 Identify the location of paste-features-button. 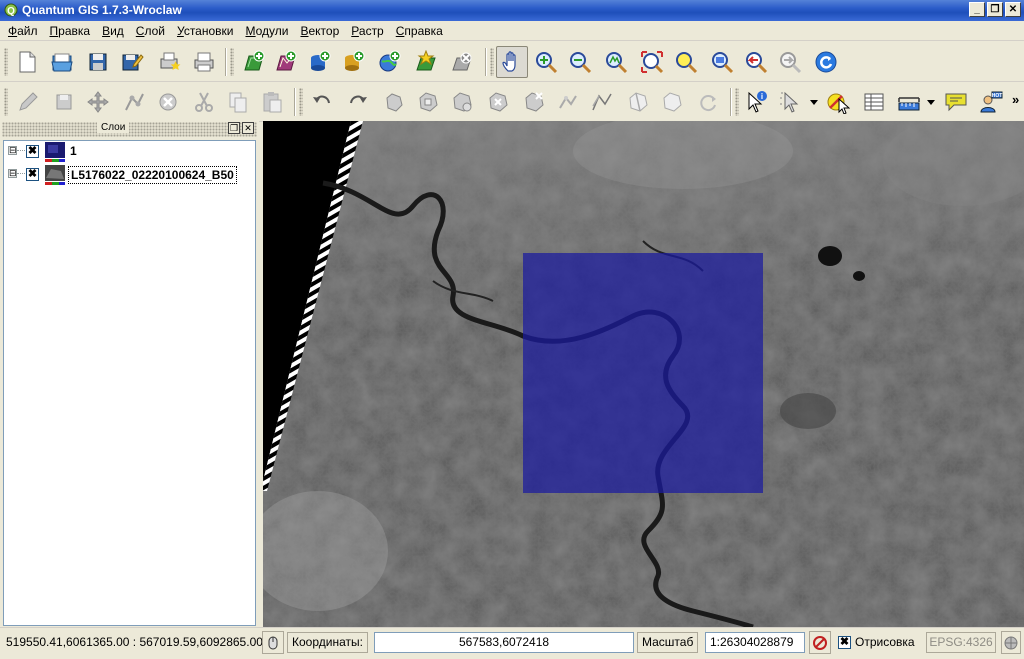
(272, 102).